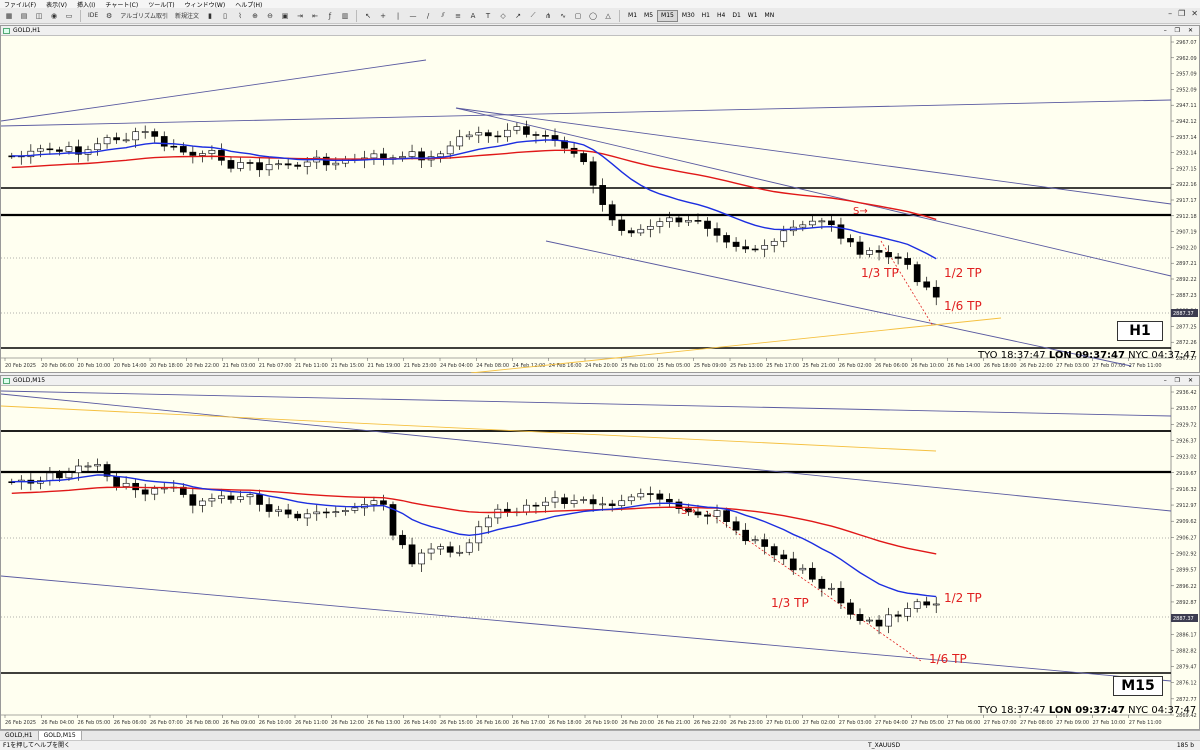 The width and height of the screenshot is (1200, 750). Describe the element at coordinates (813, 192) in the screenshot. I see `trendline` at that location.